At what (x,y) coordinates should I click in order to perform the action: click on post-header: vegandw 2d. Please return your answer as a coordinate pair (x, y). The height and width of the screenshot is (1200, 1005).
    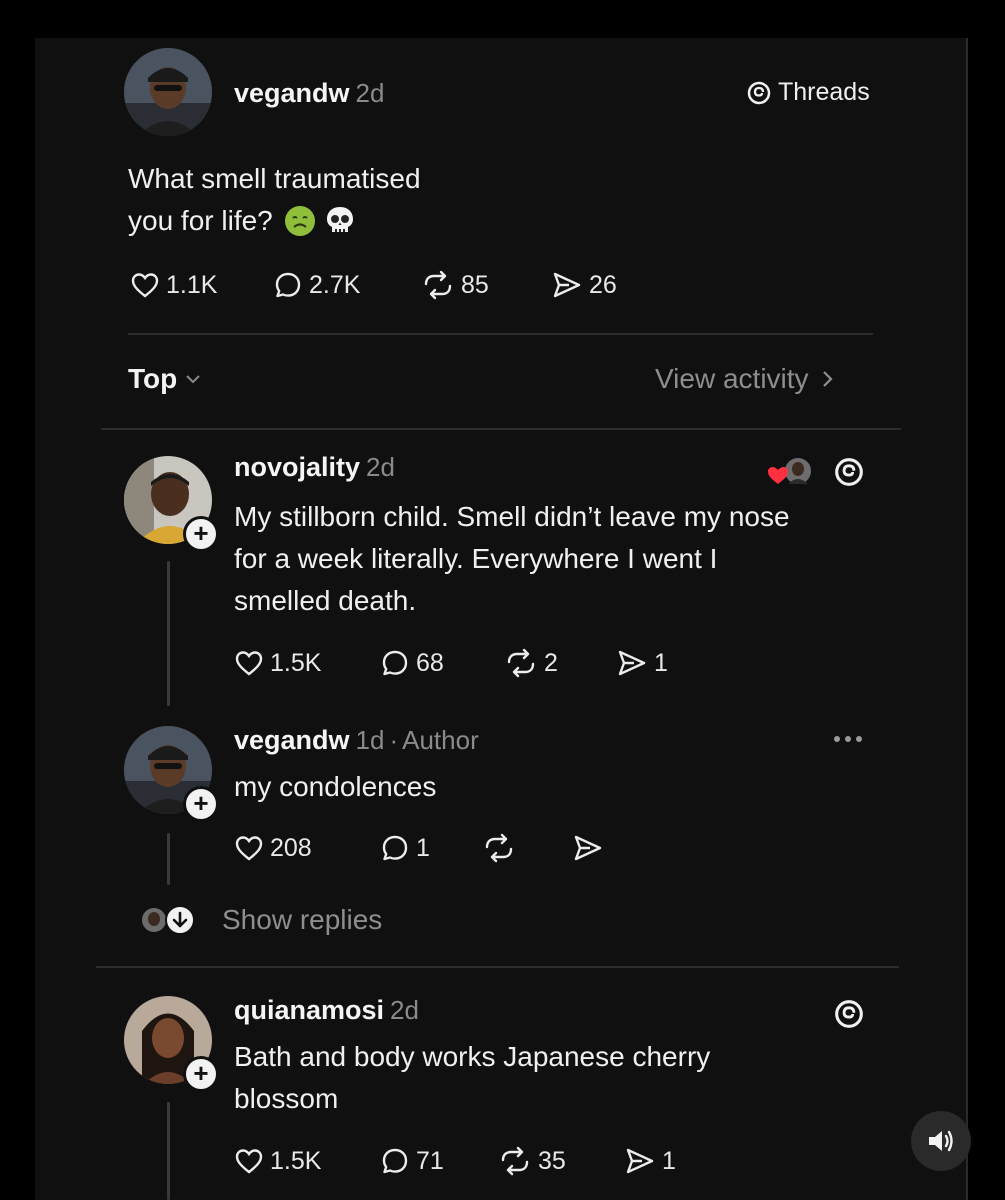
    Looking at the image, I should click on (309, 93).